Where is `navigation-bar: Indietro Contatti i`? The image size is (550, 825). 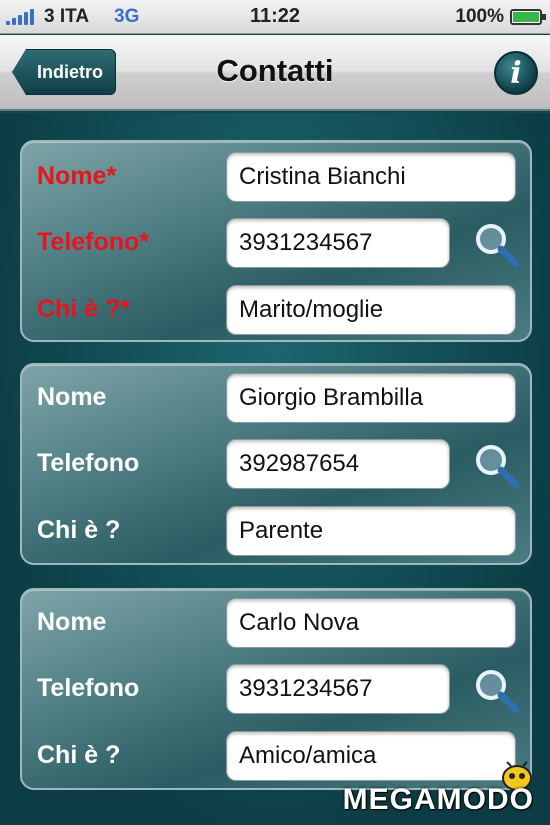
navigation-bar: Indietro Contatti i is located at coordinates (275, 73).